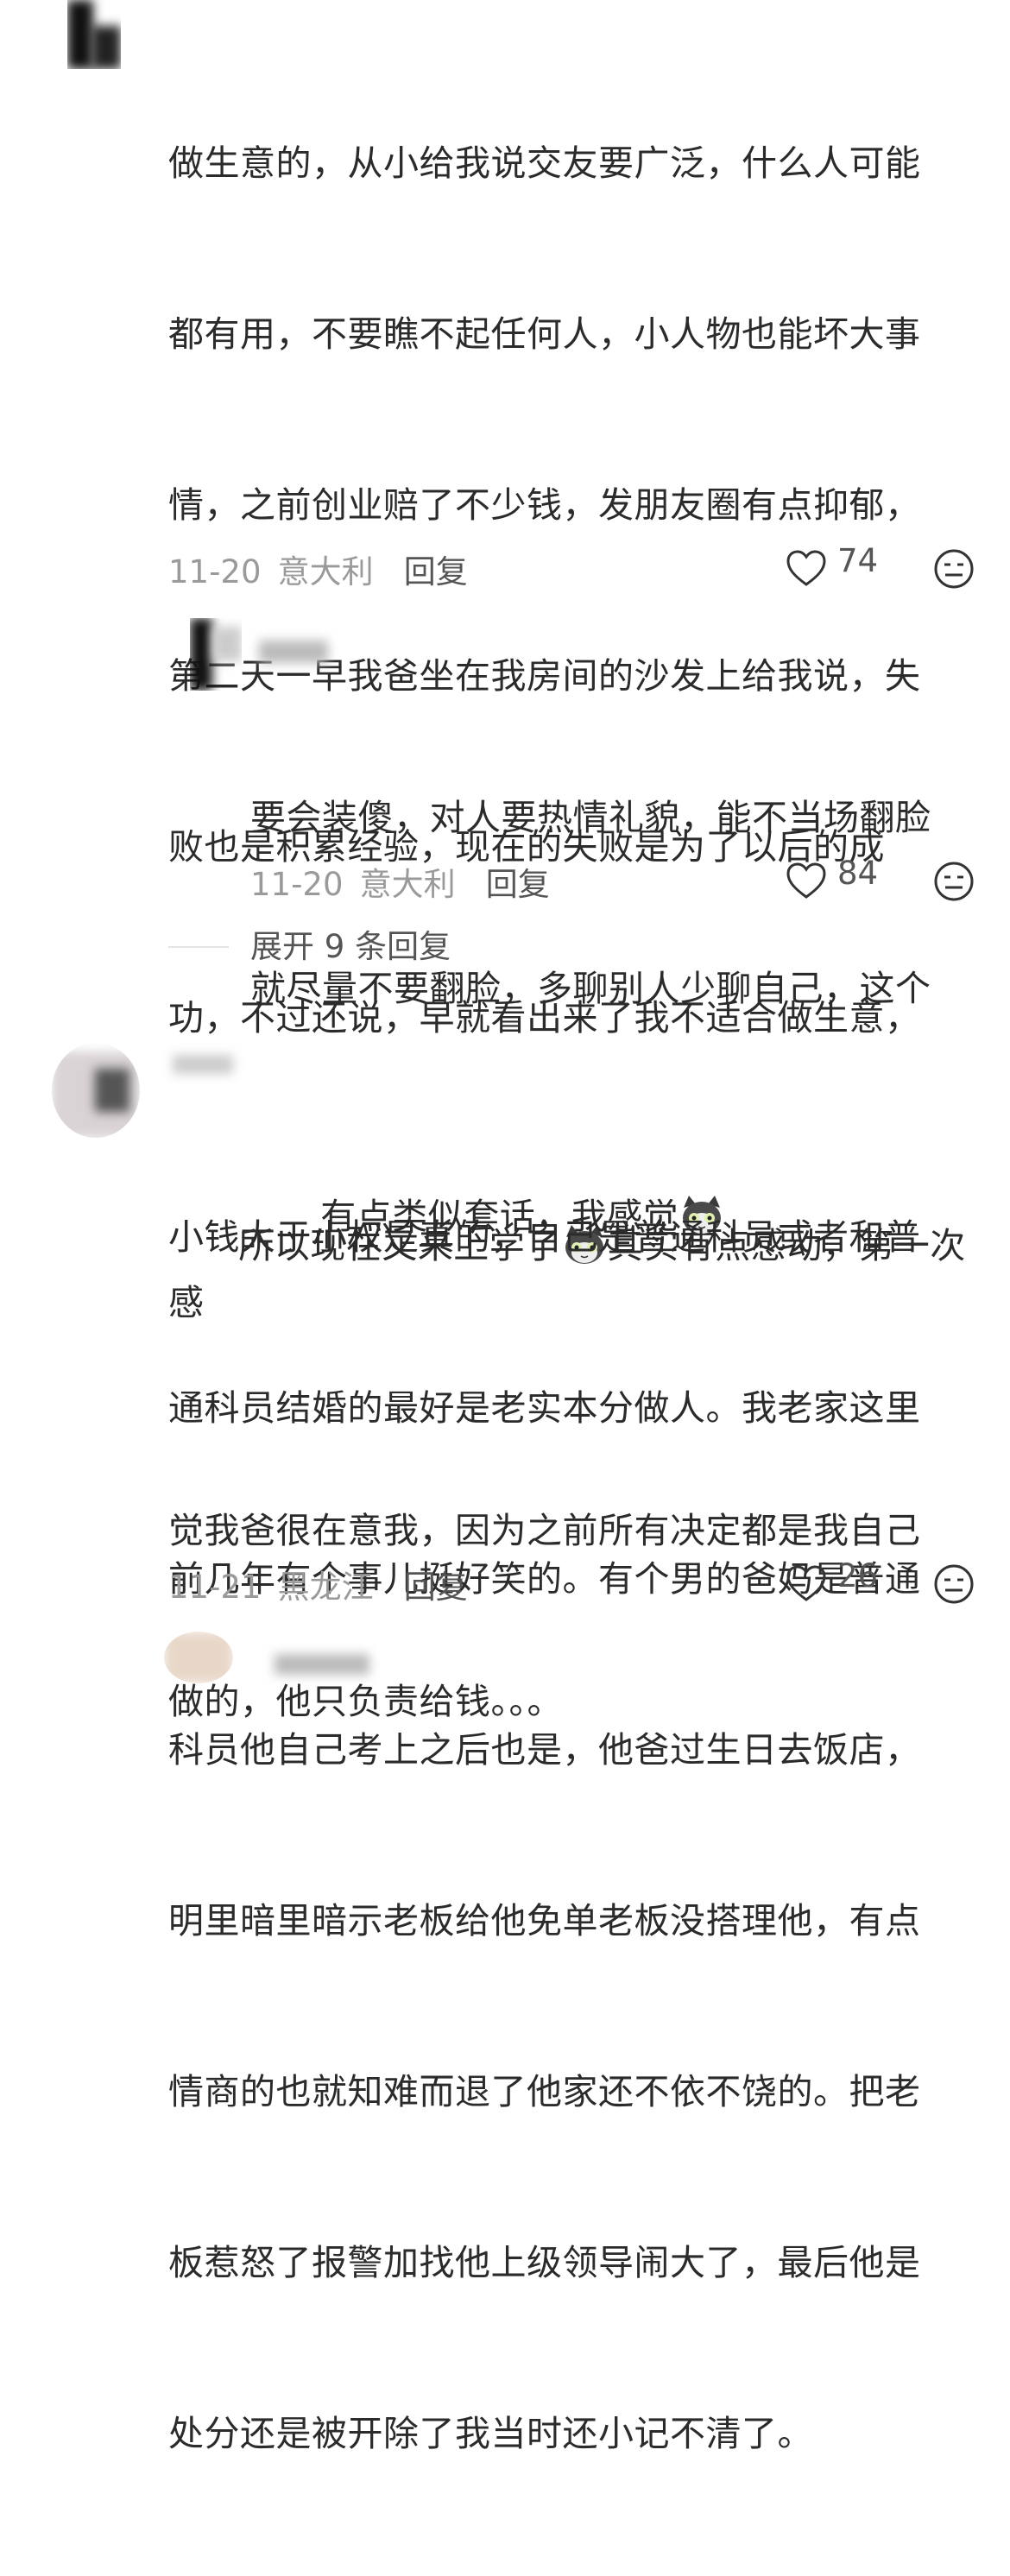 This screenshot has height=2576, width=1010. I want to click on like-count: 84, so click(858, 873).